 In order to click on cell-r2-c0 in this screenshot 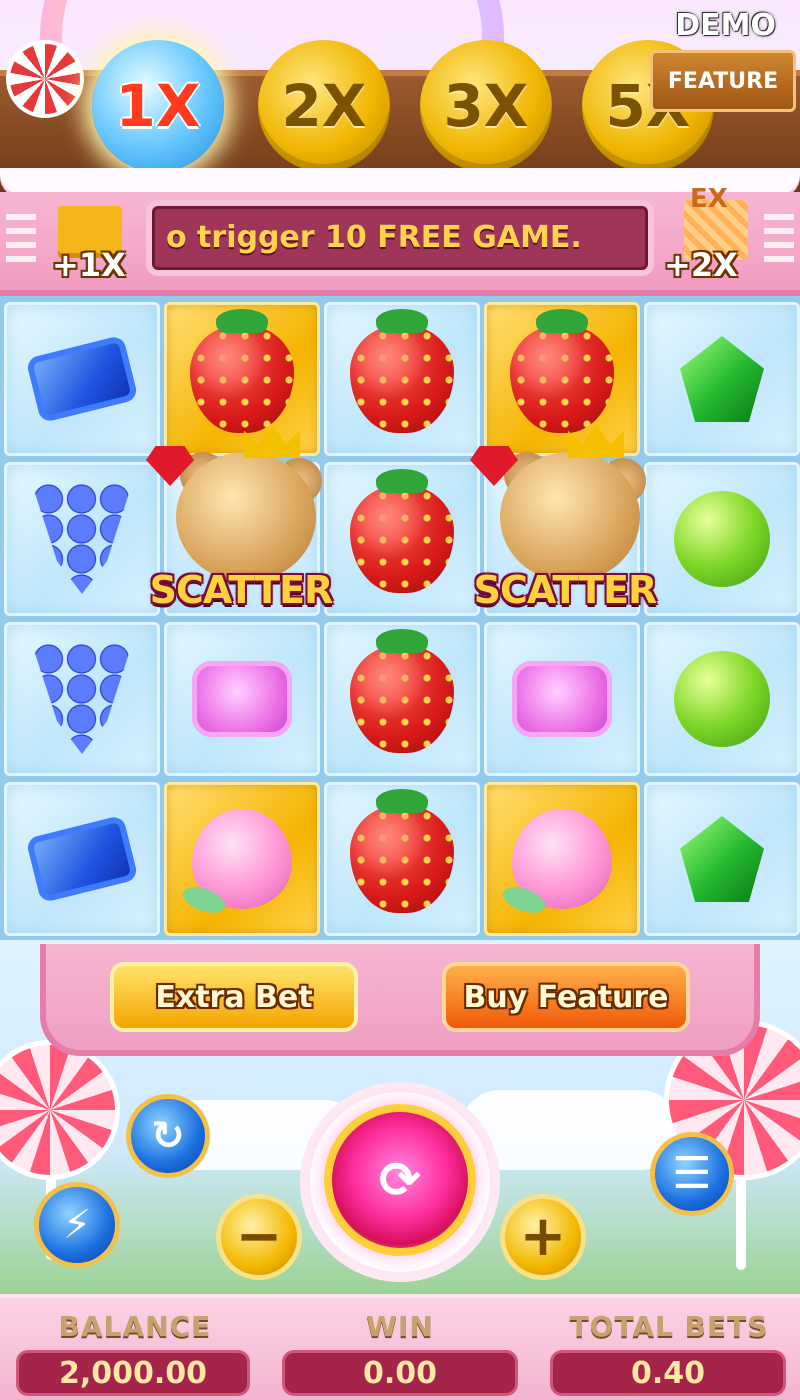, I will do `click(82, 699)`.